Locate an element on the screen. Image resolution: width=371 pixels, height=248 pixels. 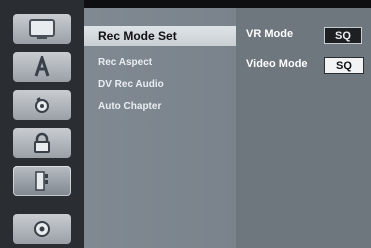
rail-item-recording is located at coordinates (42, 181).